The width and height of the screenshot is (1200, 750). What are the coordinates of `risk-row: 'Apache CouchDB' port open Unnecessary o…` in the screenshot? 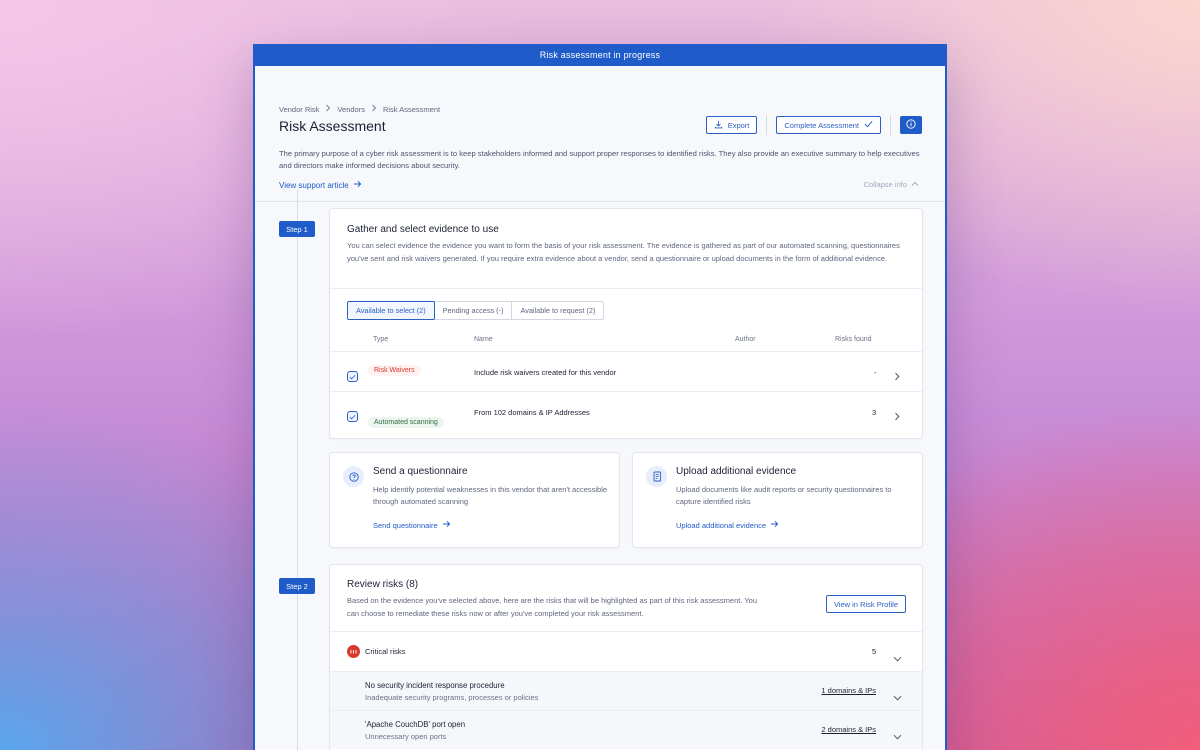 It's located at (626, 729).